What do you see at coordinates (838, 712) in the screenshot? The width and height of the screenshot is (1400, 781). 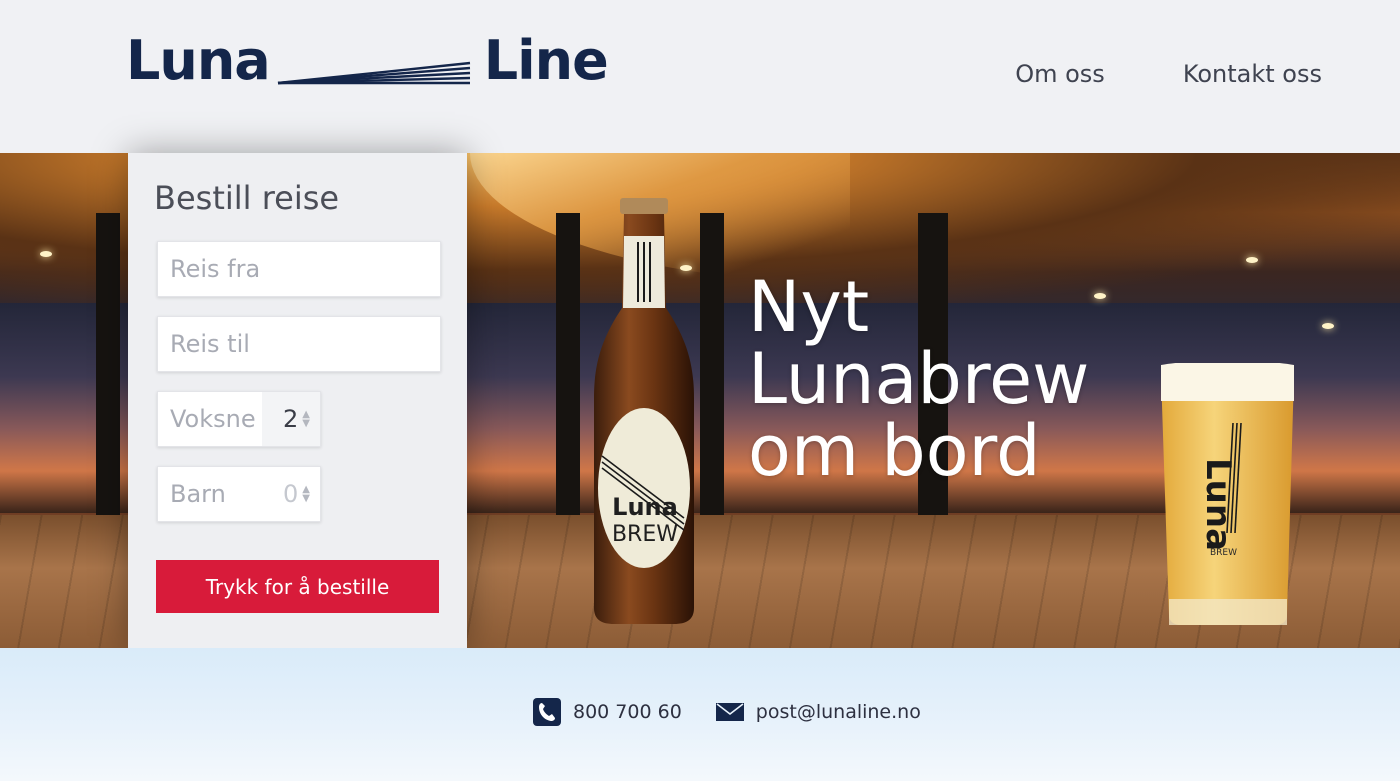 I see `email-address: post@lunaline.no` at bounding box center [838, 712].